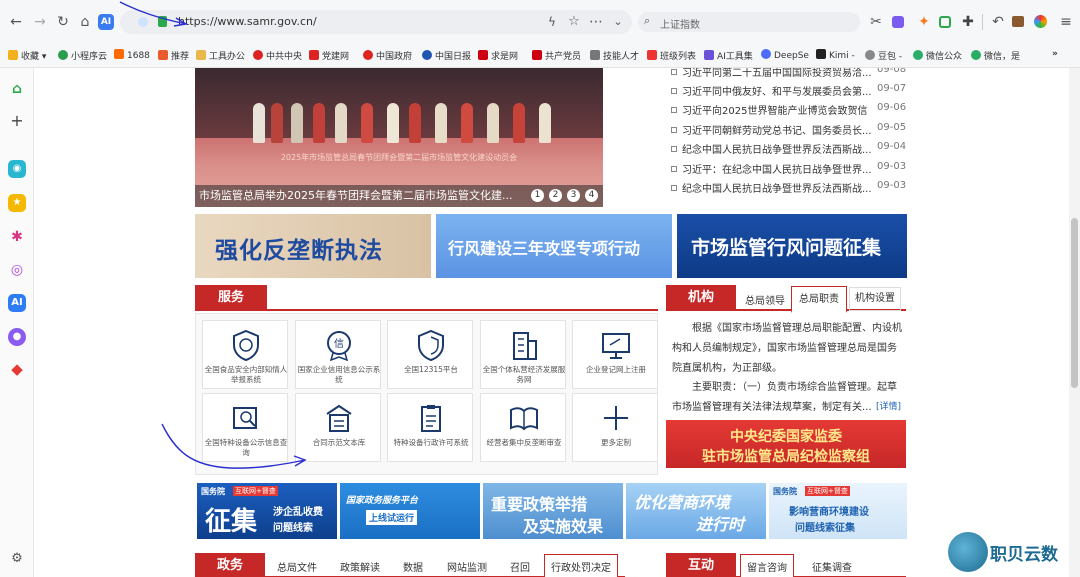  What do you see at coordinates (523, 354) in the screenshot?
I see `service-private-economy: 全国个体私营经济发展服务网` at bounding box center [523, 354].